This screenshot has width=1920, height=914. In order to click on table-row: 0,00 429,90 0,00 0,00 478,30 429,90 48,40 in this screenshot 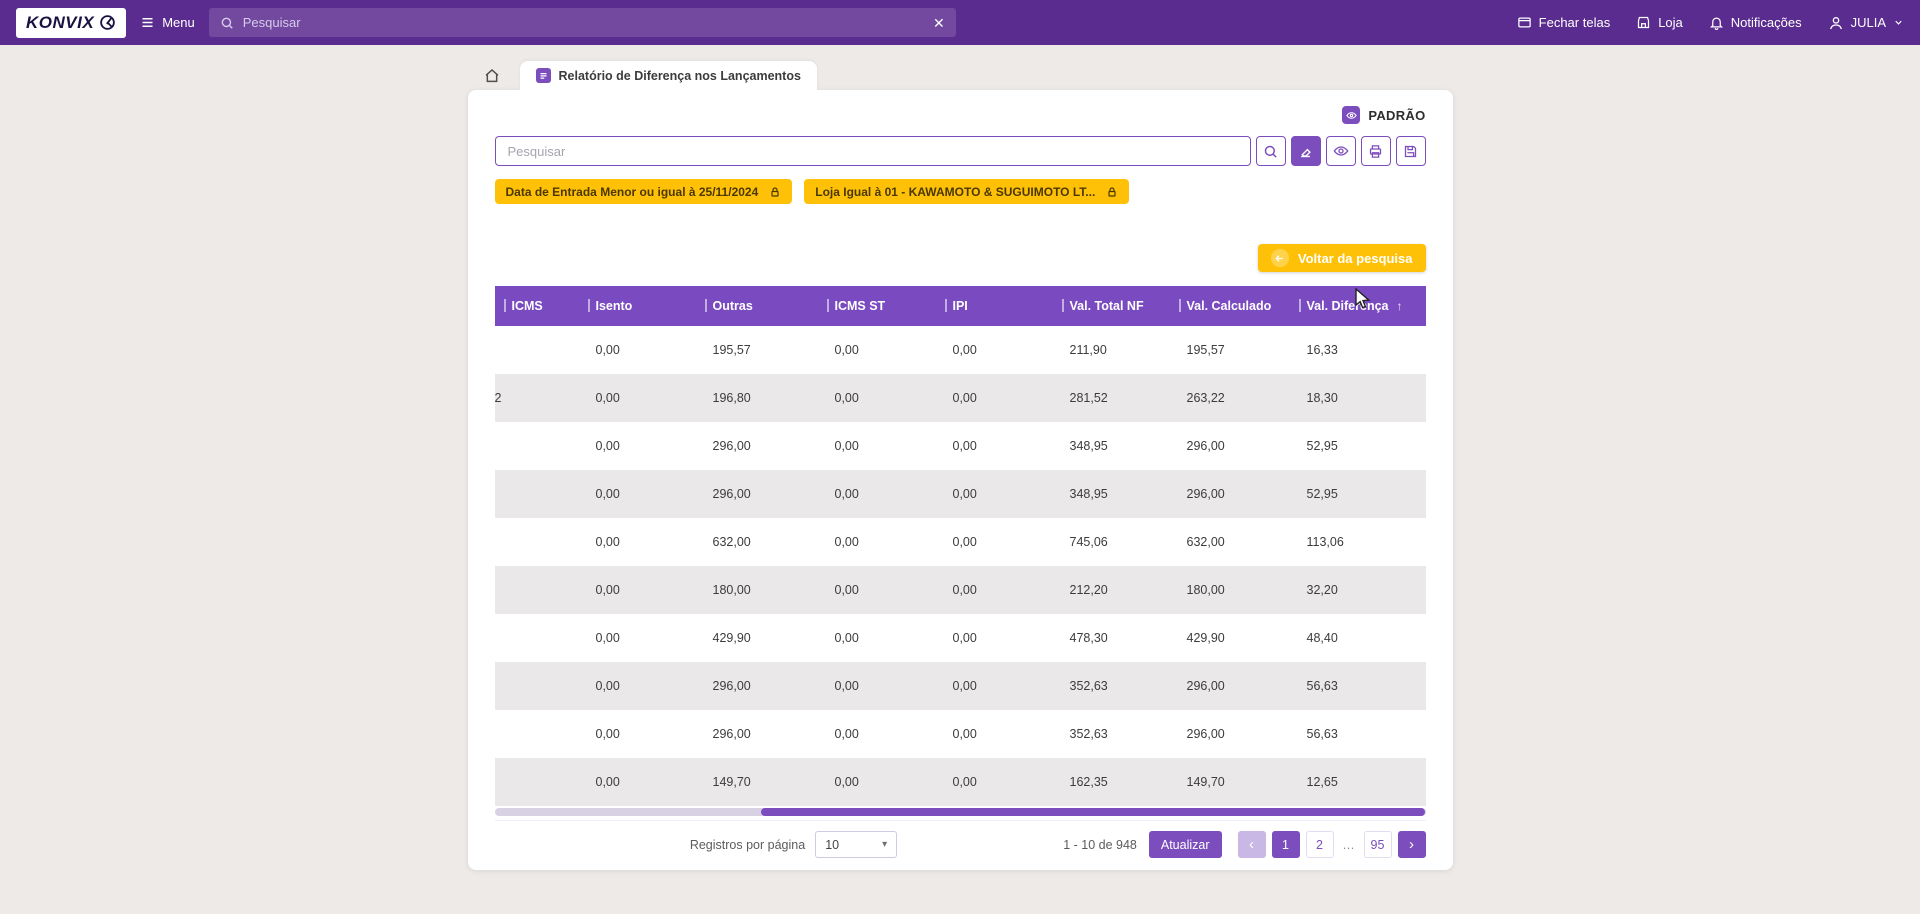, I will do `click(960, 638)`.